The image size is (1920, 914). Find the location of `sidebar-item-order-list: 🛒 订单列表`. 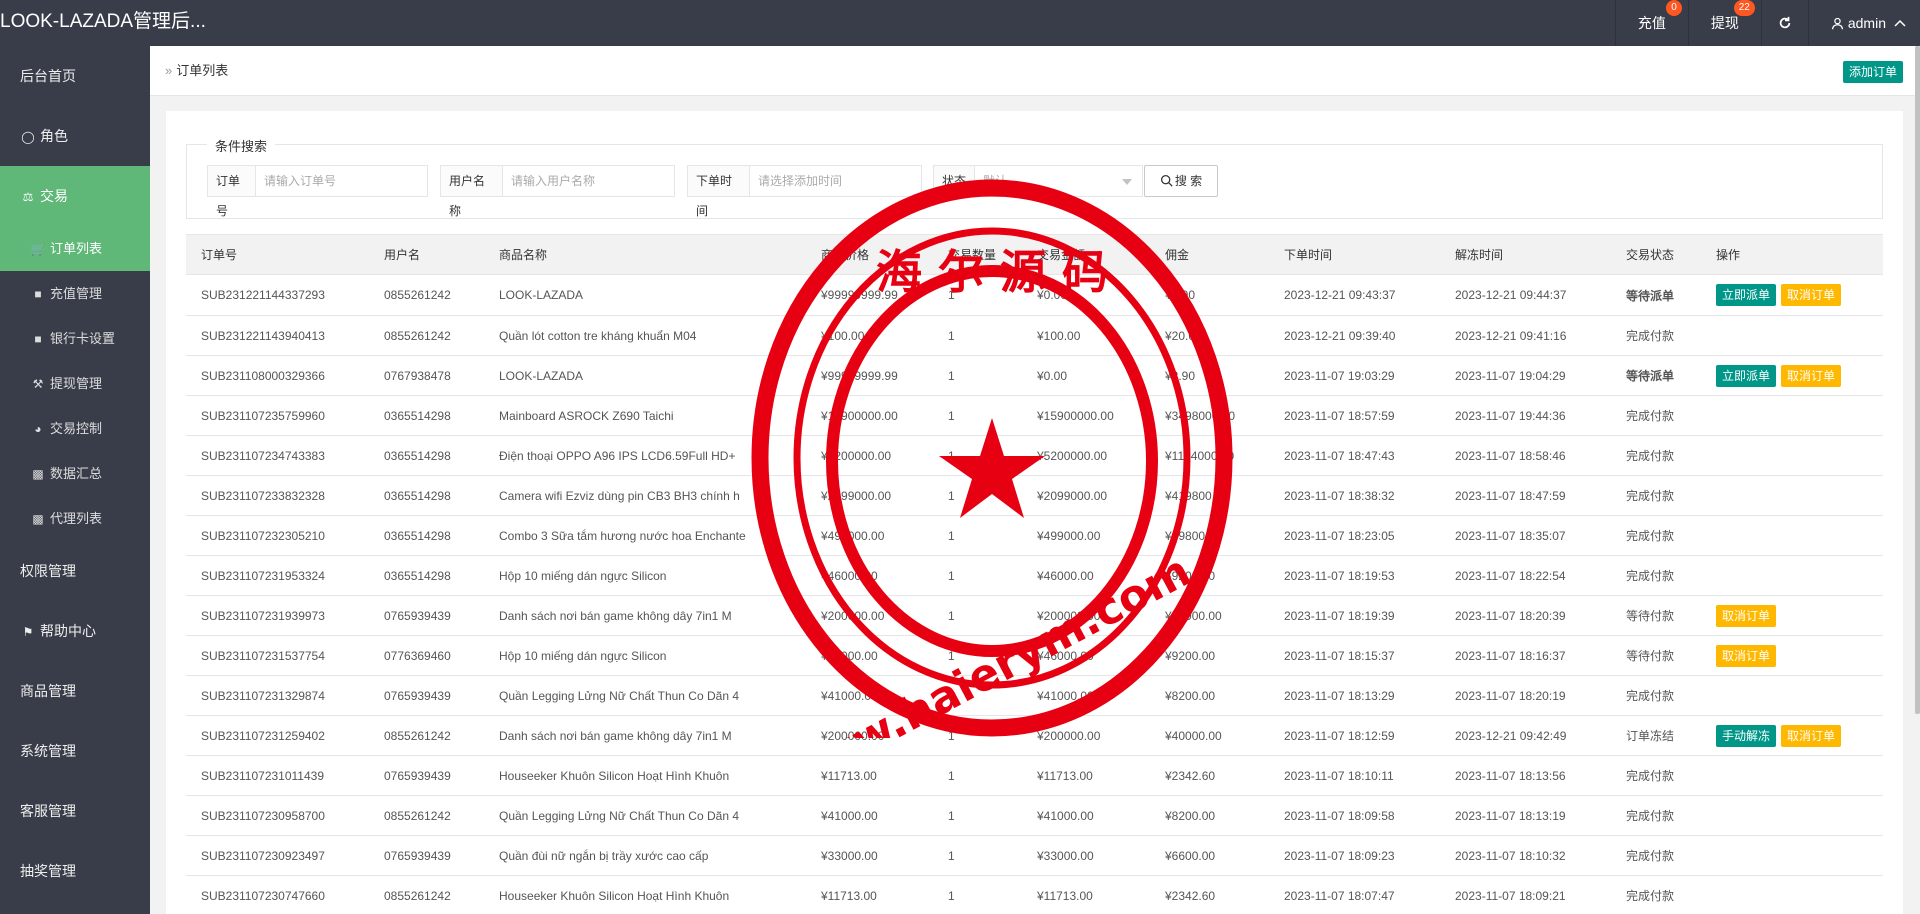

sidebar-item-order-list: 🛒 订单列表 is located at coordinates (75, 248).